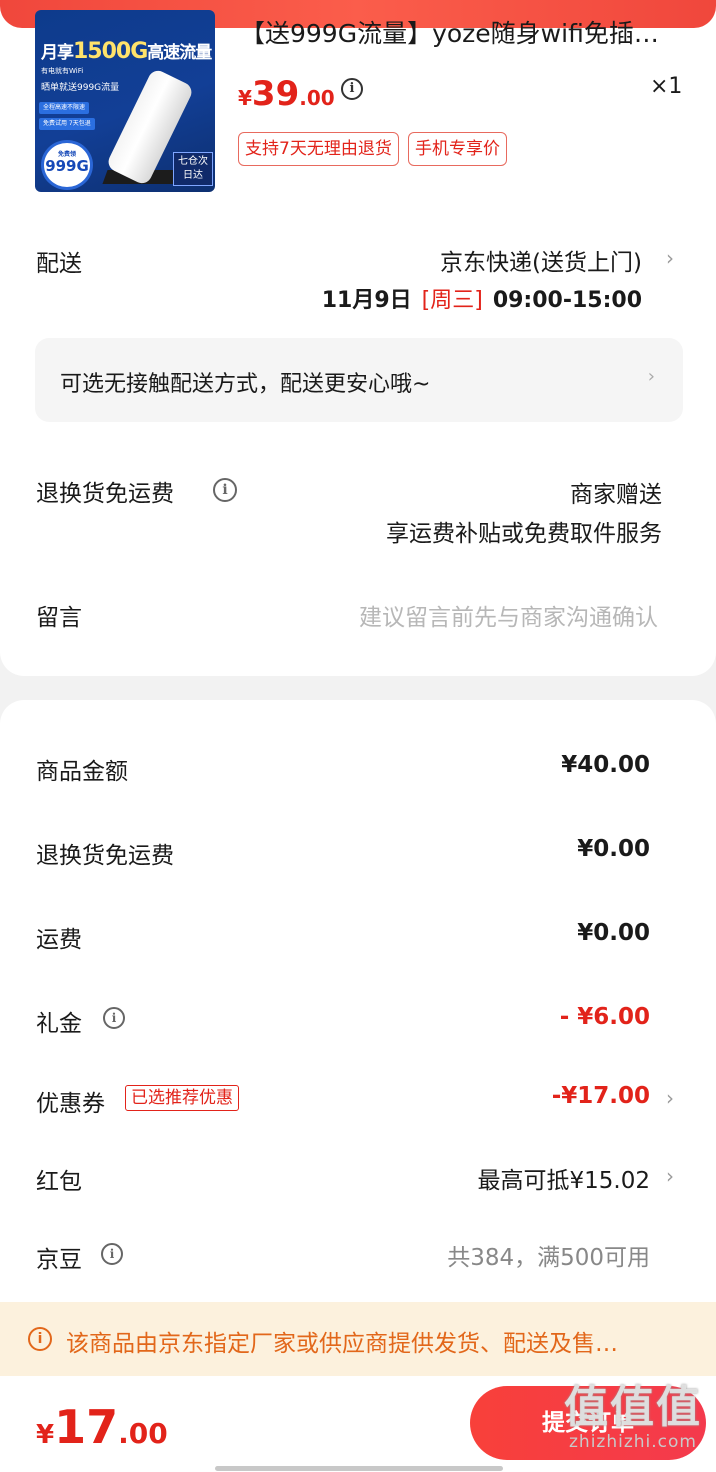 The image size is (716, 1472). What do you see at coordinates (112, 1254) in the screenshot?
I see `jd-bean-info-icon: i` at bounding box center [112, 1254].